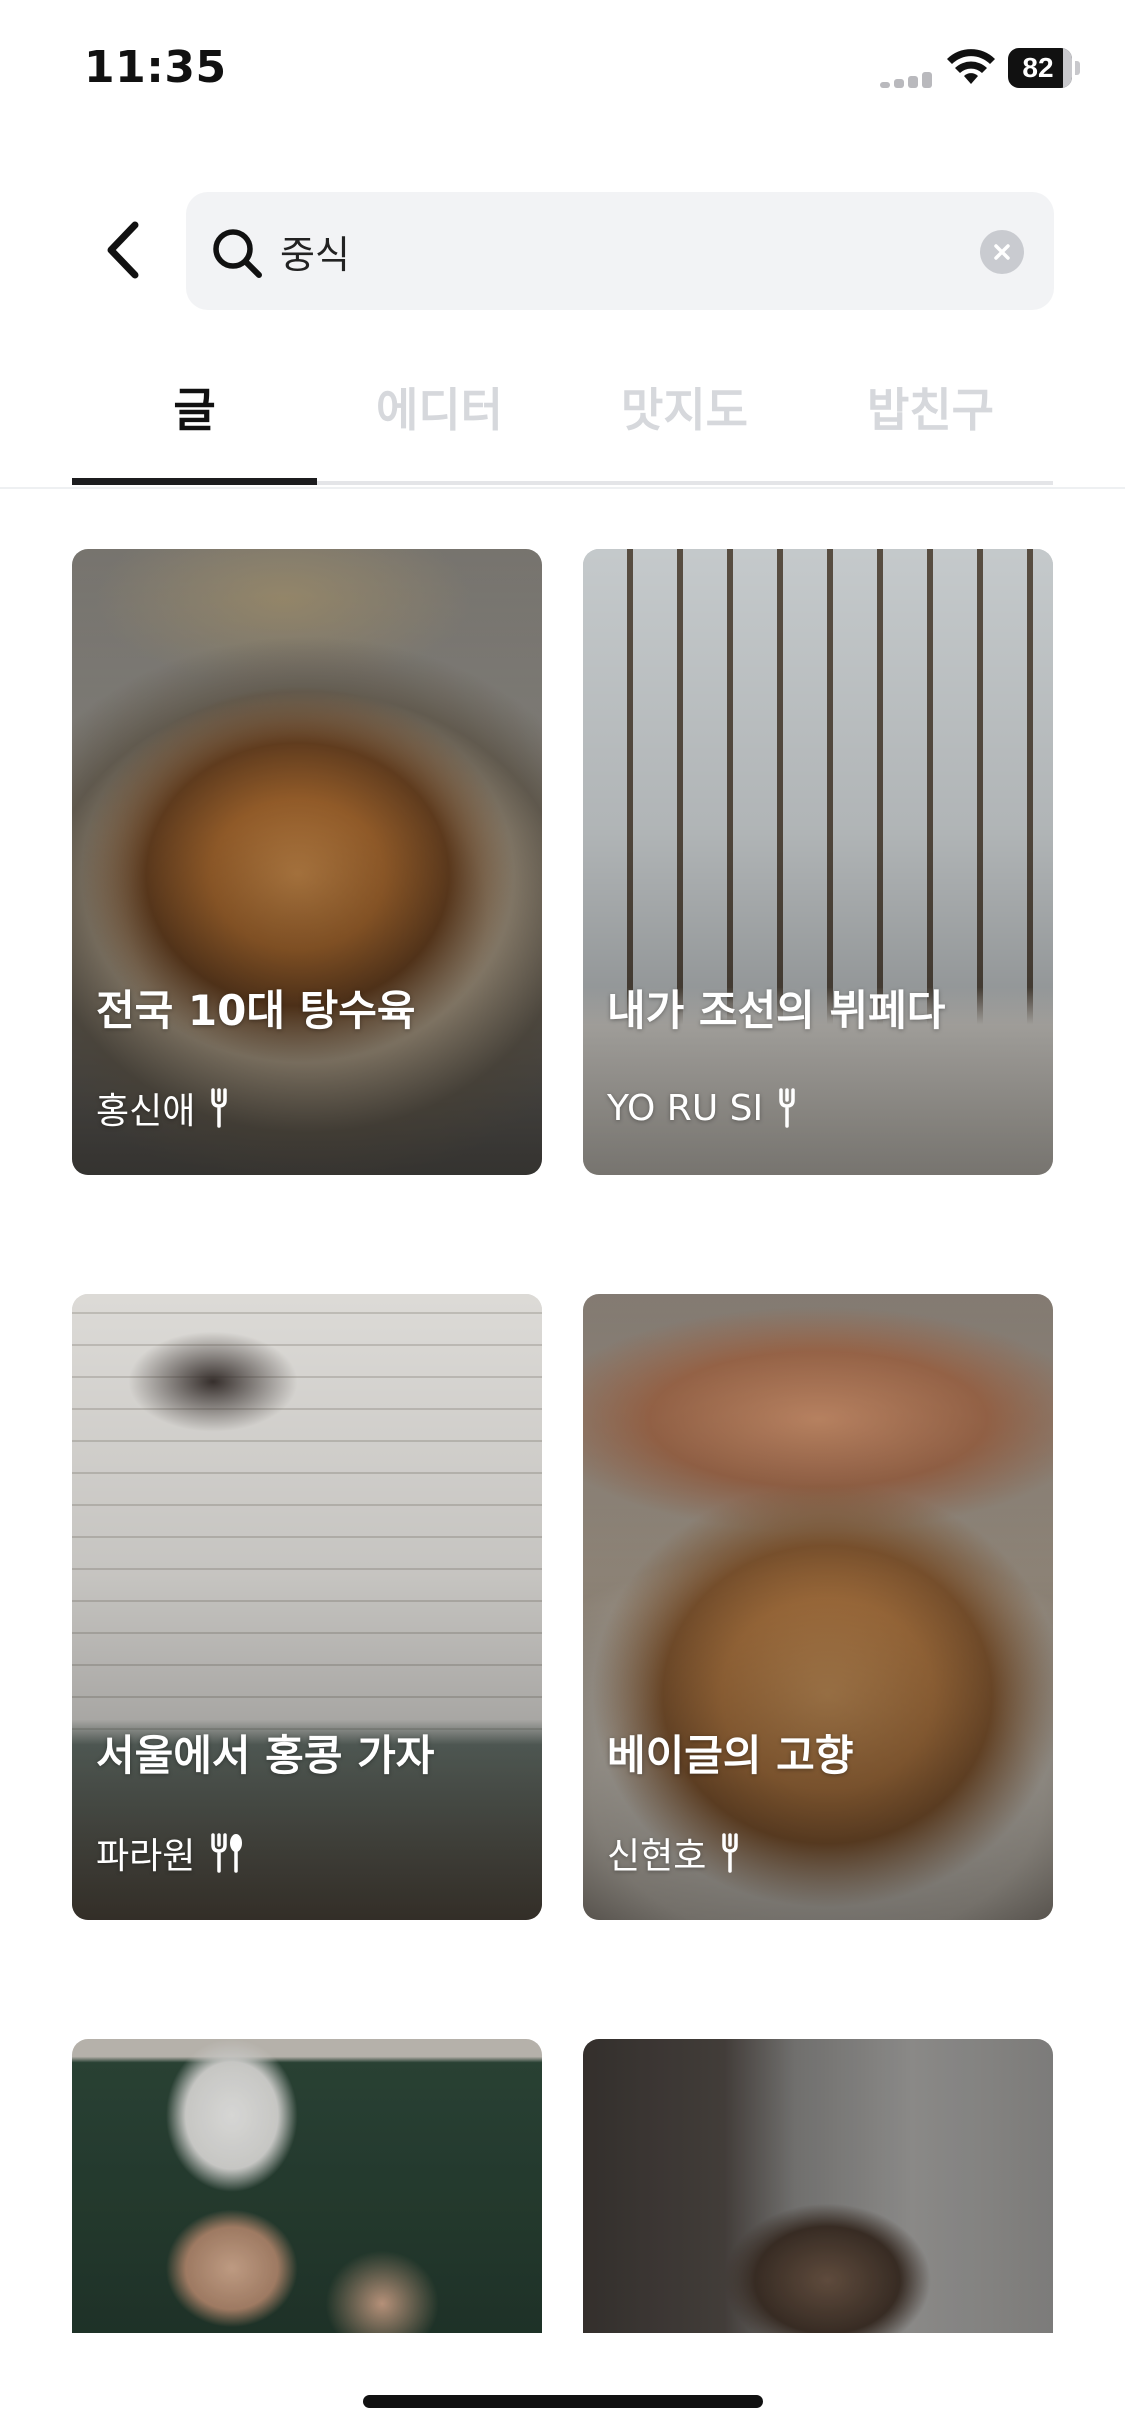 The width and height of the screenshot is (1125, 2436). Describe the element at coordinates (684, 427) in the screenshot. I see `tab-food-map: 맛지도` at that location.